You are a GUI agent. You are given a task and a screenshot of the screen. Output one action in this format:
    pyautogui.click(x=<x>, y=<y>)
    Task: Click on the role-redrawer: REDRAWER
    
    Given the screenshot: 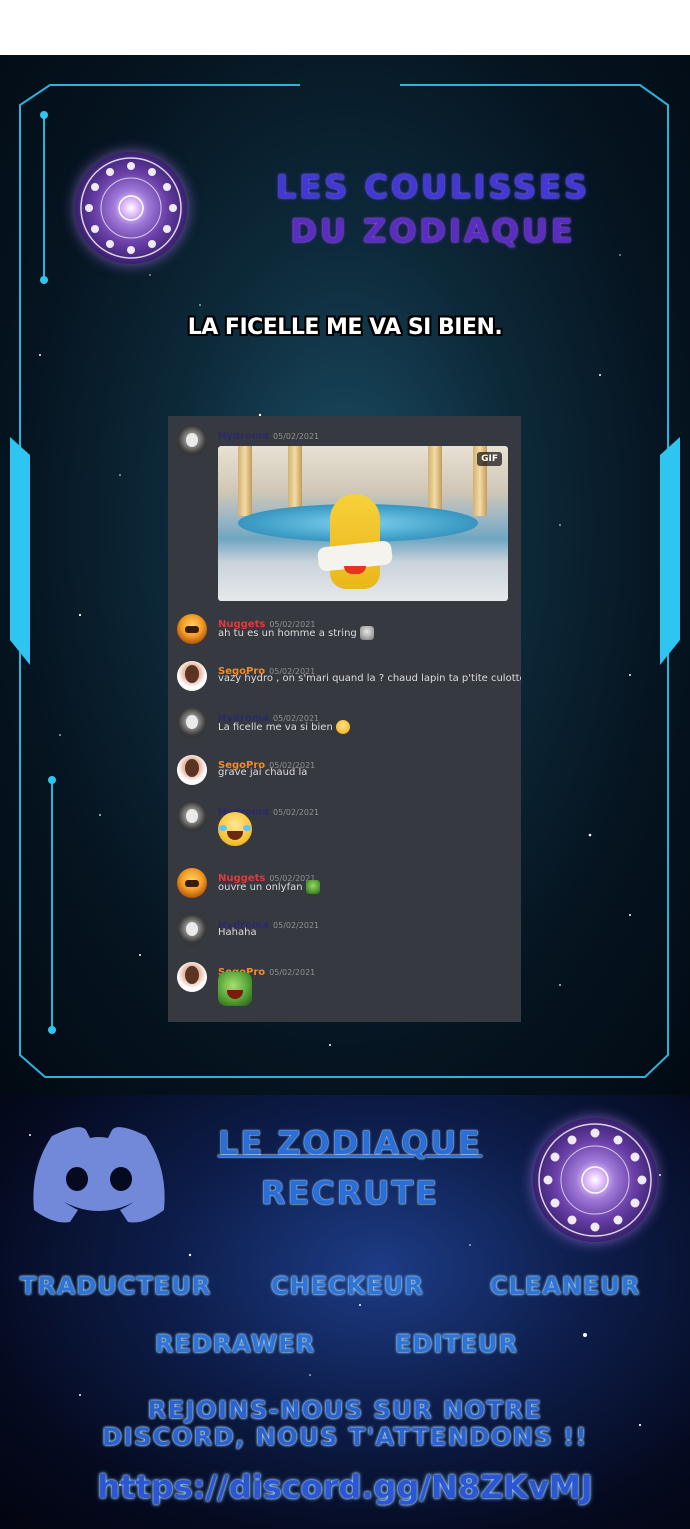 What is the action you would take?
    pyautogui.click(x=235, y=1344)
    